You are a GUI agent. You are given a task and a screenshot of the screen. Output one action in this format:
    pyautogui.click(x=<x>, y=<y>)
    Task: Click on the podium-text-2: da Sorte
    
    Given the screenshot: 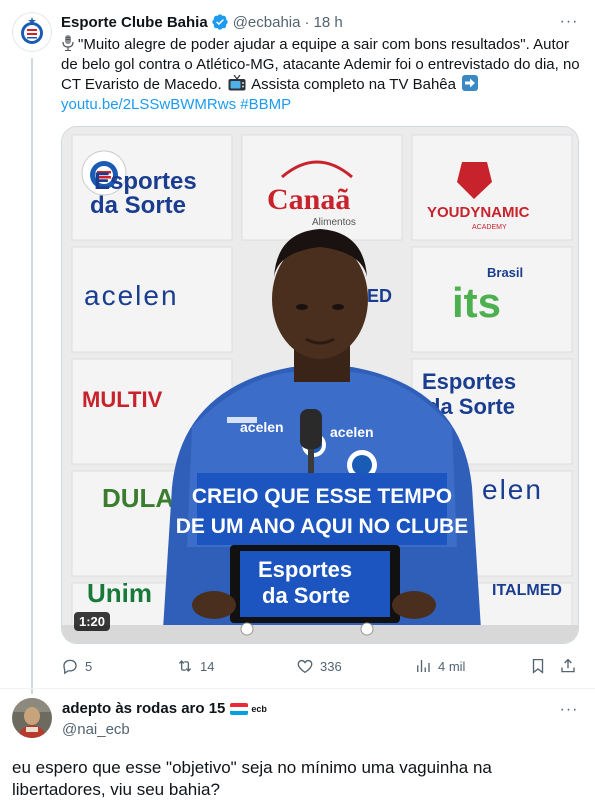 What is the action you would take?
    pyautogui.click(x=306, y=595)
    